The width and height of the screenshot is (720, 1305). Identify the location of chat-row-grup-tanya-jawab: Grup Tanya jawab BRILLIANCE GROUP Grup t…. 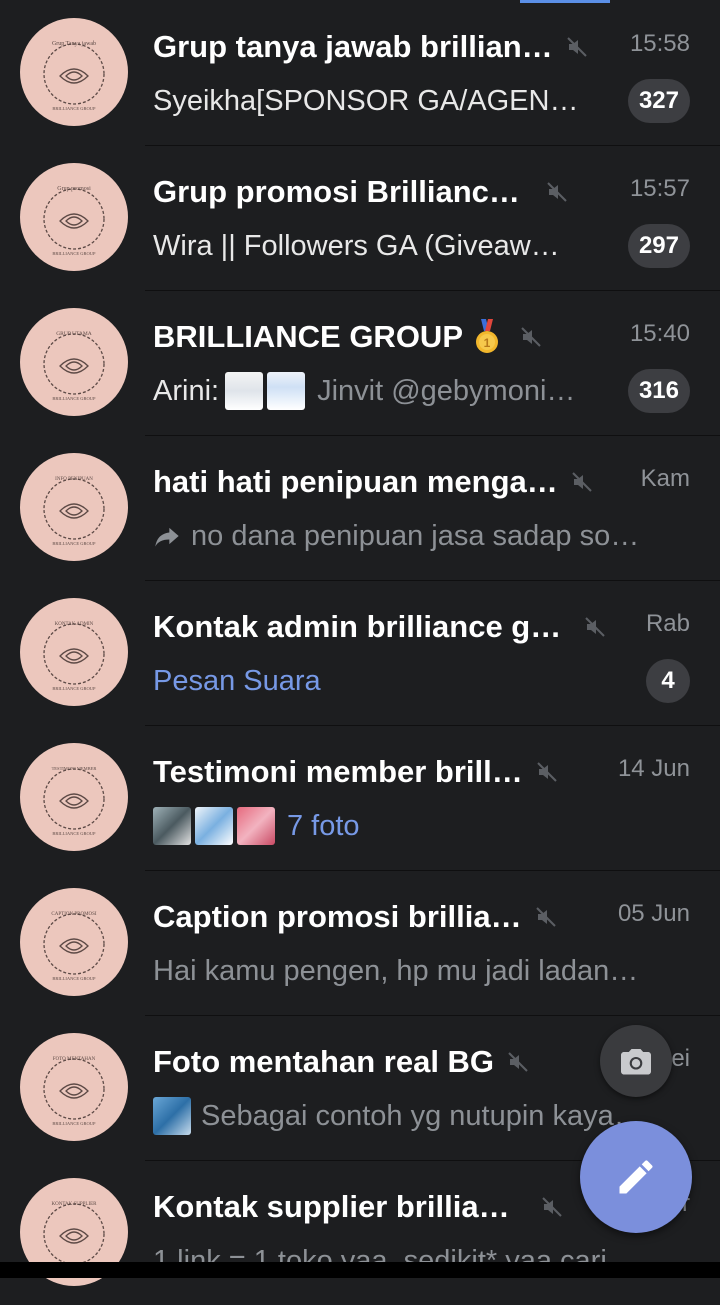
(360, 72).